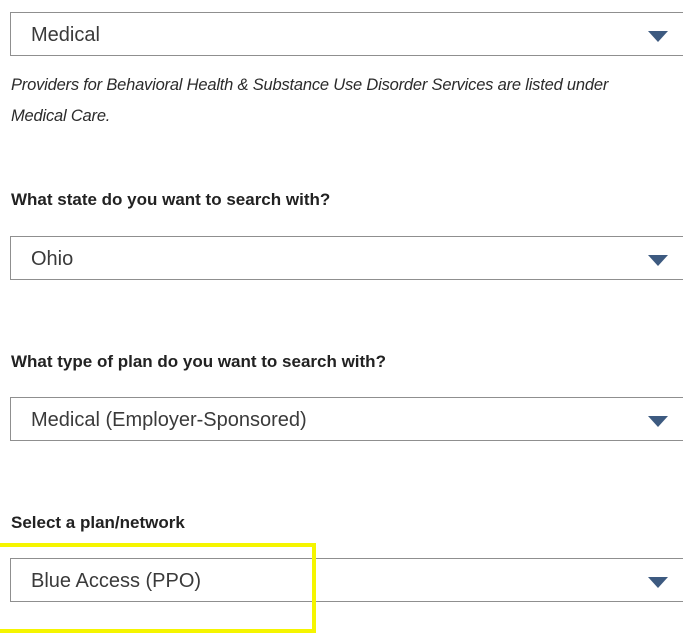 The width and height of the screenshot is (683, 633). Describe the element at coordinates (52, 259) in the screenshot. I see `state-selected-value: Ohio` at that location.